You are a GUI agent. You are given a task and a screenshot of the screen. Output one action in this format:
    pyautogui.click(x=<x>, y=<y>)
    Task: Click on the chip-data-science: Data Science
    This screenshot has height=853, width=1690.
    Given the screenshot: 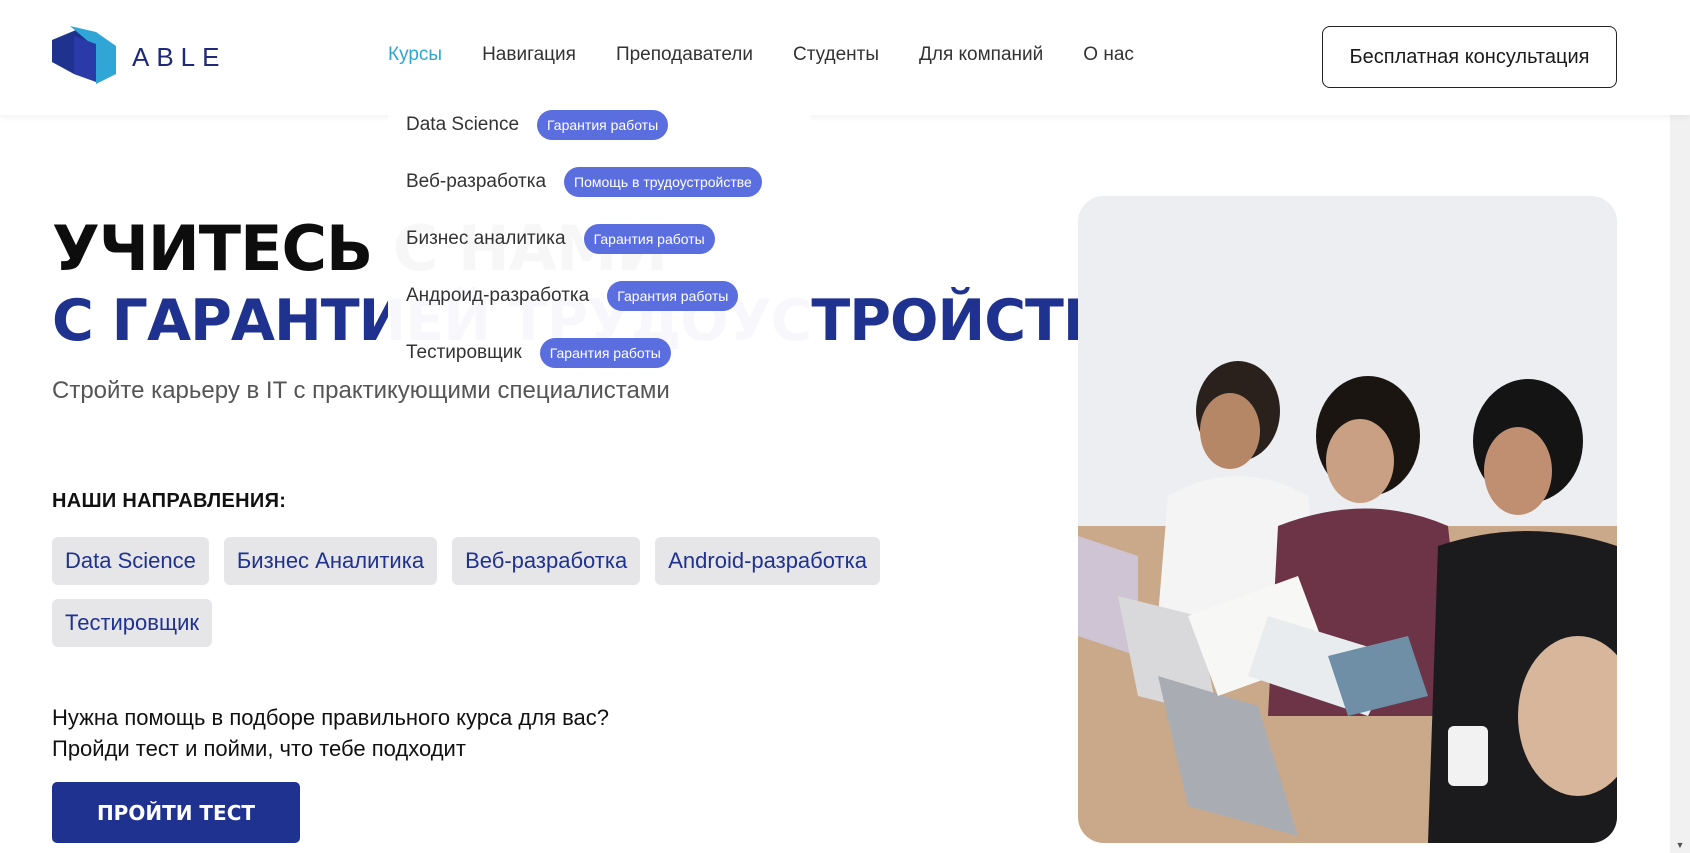 What is the action you would take?
    pyautogui.click(x=130, y=561)
    